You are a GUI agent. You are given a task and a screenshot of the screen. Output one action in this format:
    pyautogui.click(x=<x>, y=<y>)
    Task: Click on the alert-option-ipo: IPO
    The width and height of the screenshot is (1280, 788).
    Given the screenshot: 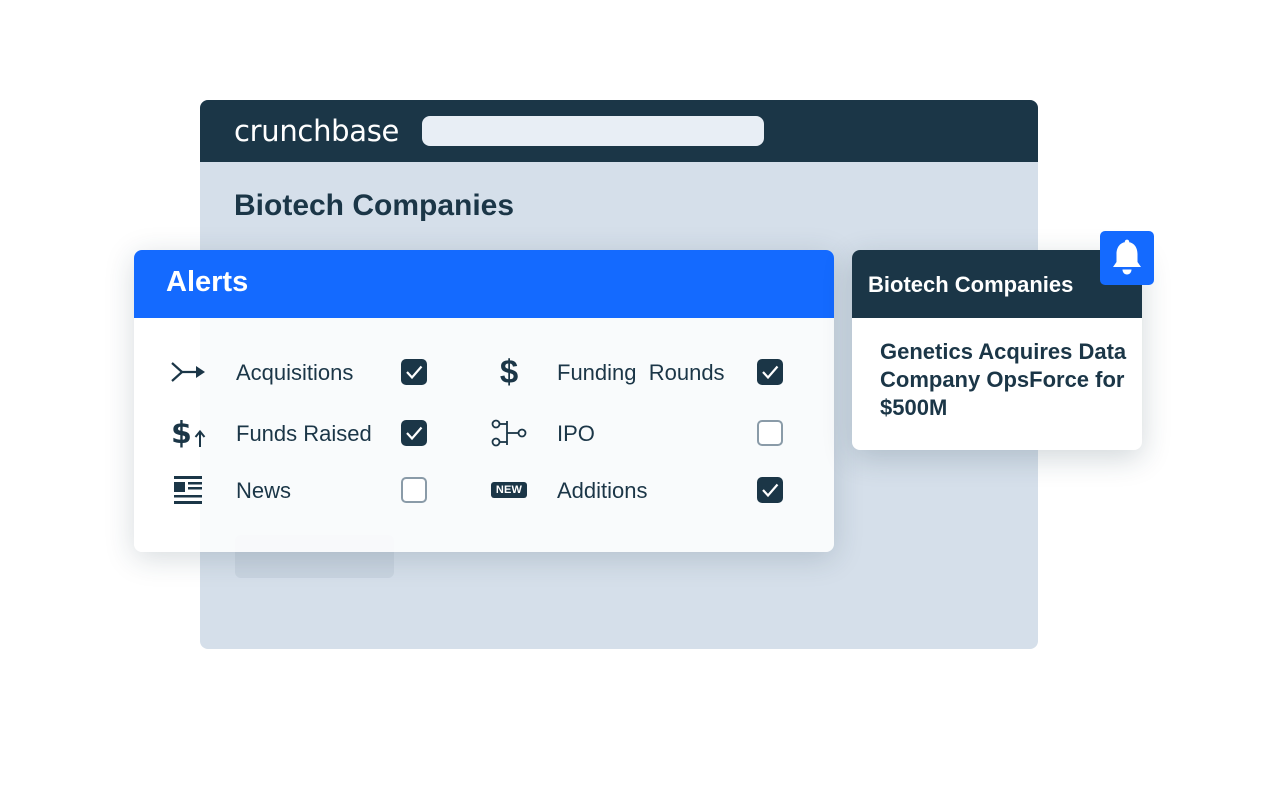 What is the action you would take?
    pyautogui.click(x=659, y=433)
    